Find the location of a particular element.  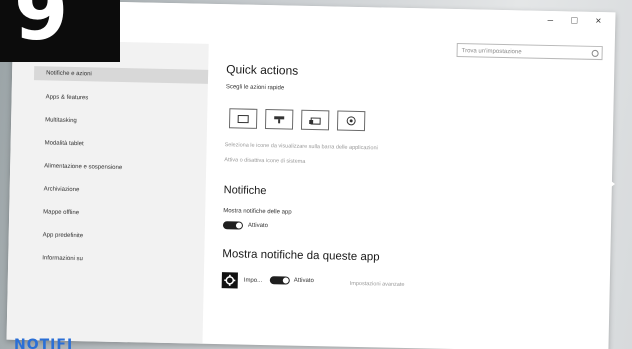

quick-actions-subtitle: Scegli le azioni rapide is located at coordinates (255, 88).